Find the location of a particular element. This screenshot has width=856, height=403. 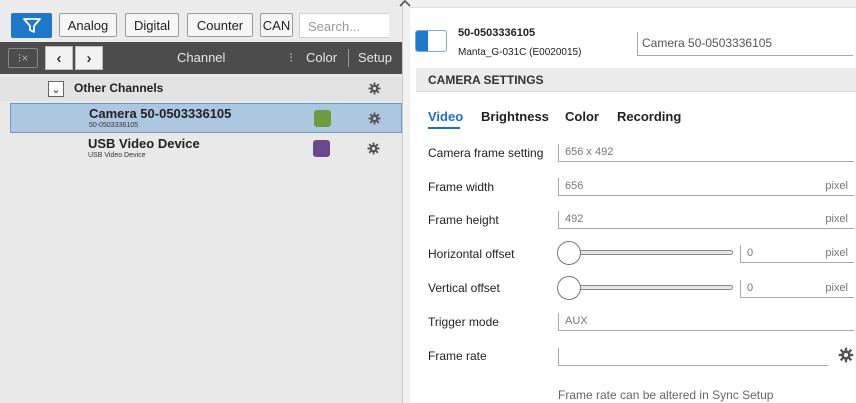

filter-tag-can: CAN is located at coordinates (276, 25).